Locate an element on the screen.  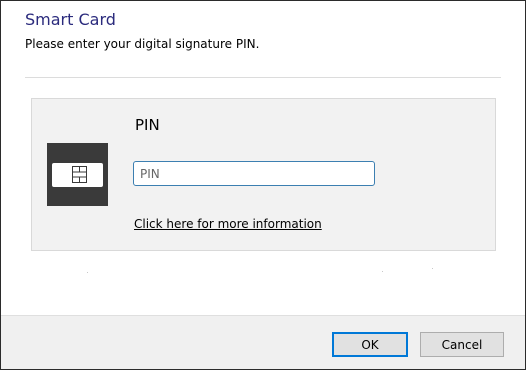
dialog-title: Smart Card is located at coordinates (70, 19).